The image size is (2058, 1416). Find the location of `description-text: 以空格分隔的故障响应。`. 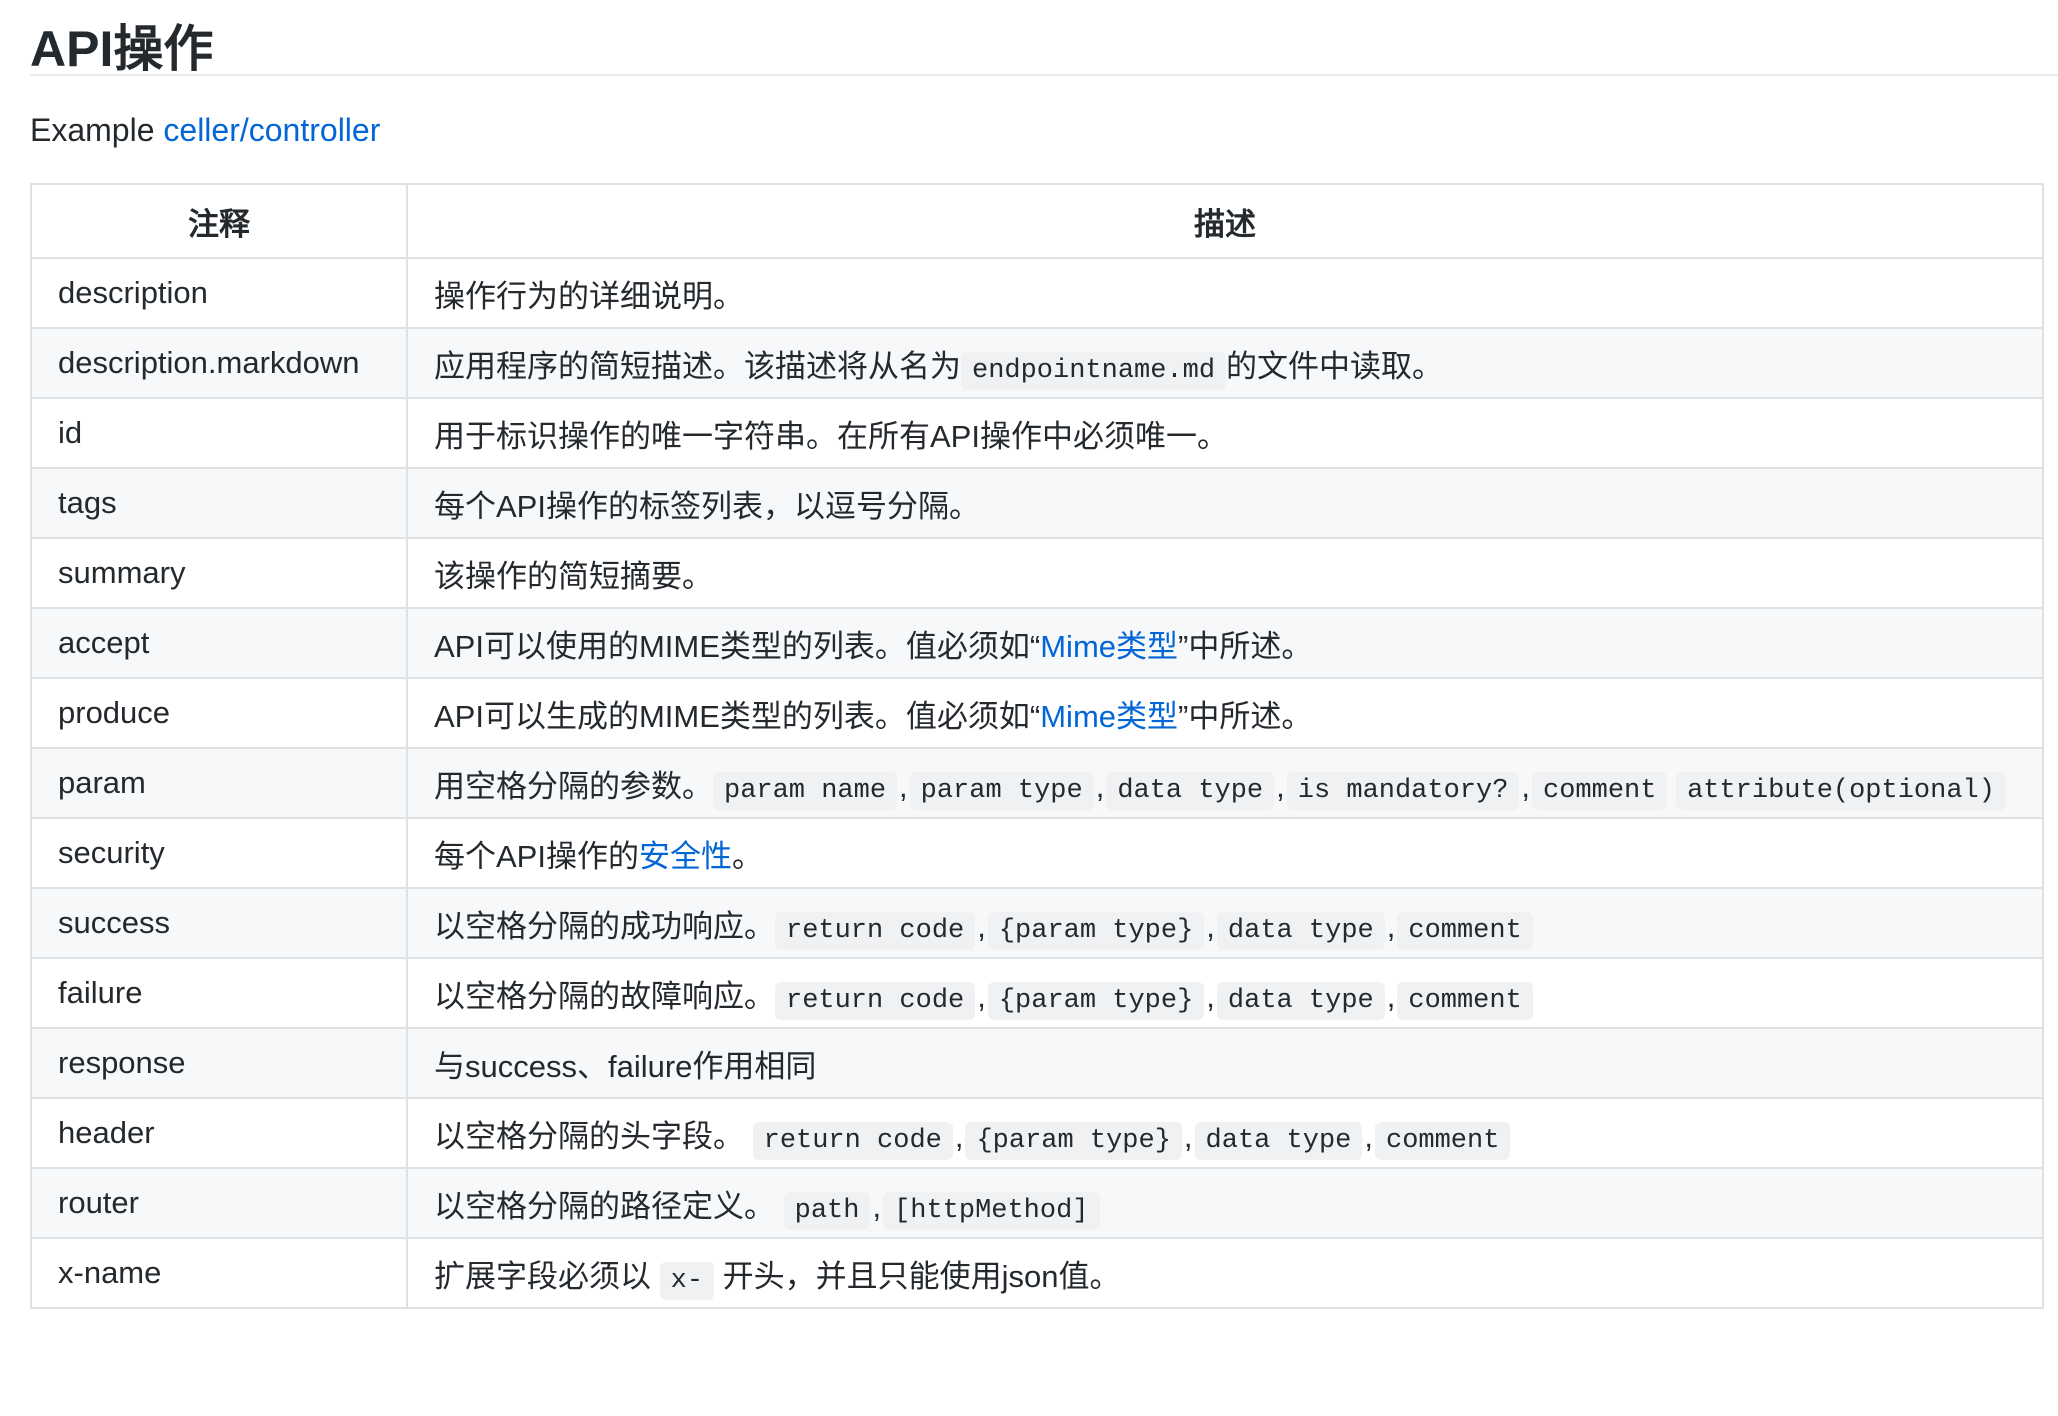

description-text: 以空格分隔的故障响应。 is located at coordinates (604, 996).